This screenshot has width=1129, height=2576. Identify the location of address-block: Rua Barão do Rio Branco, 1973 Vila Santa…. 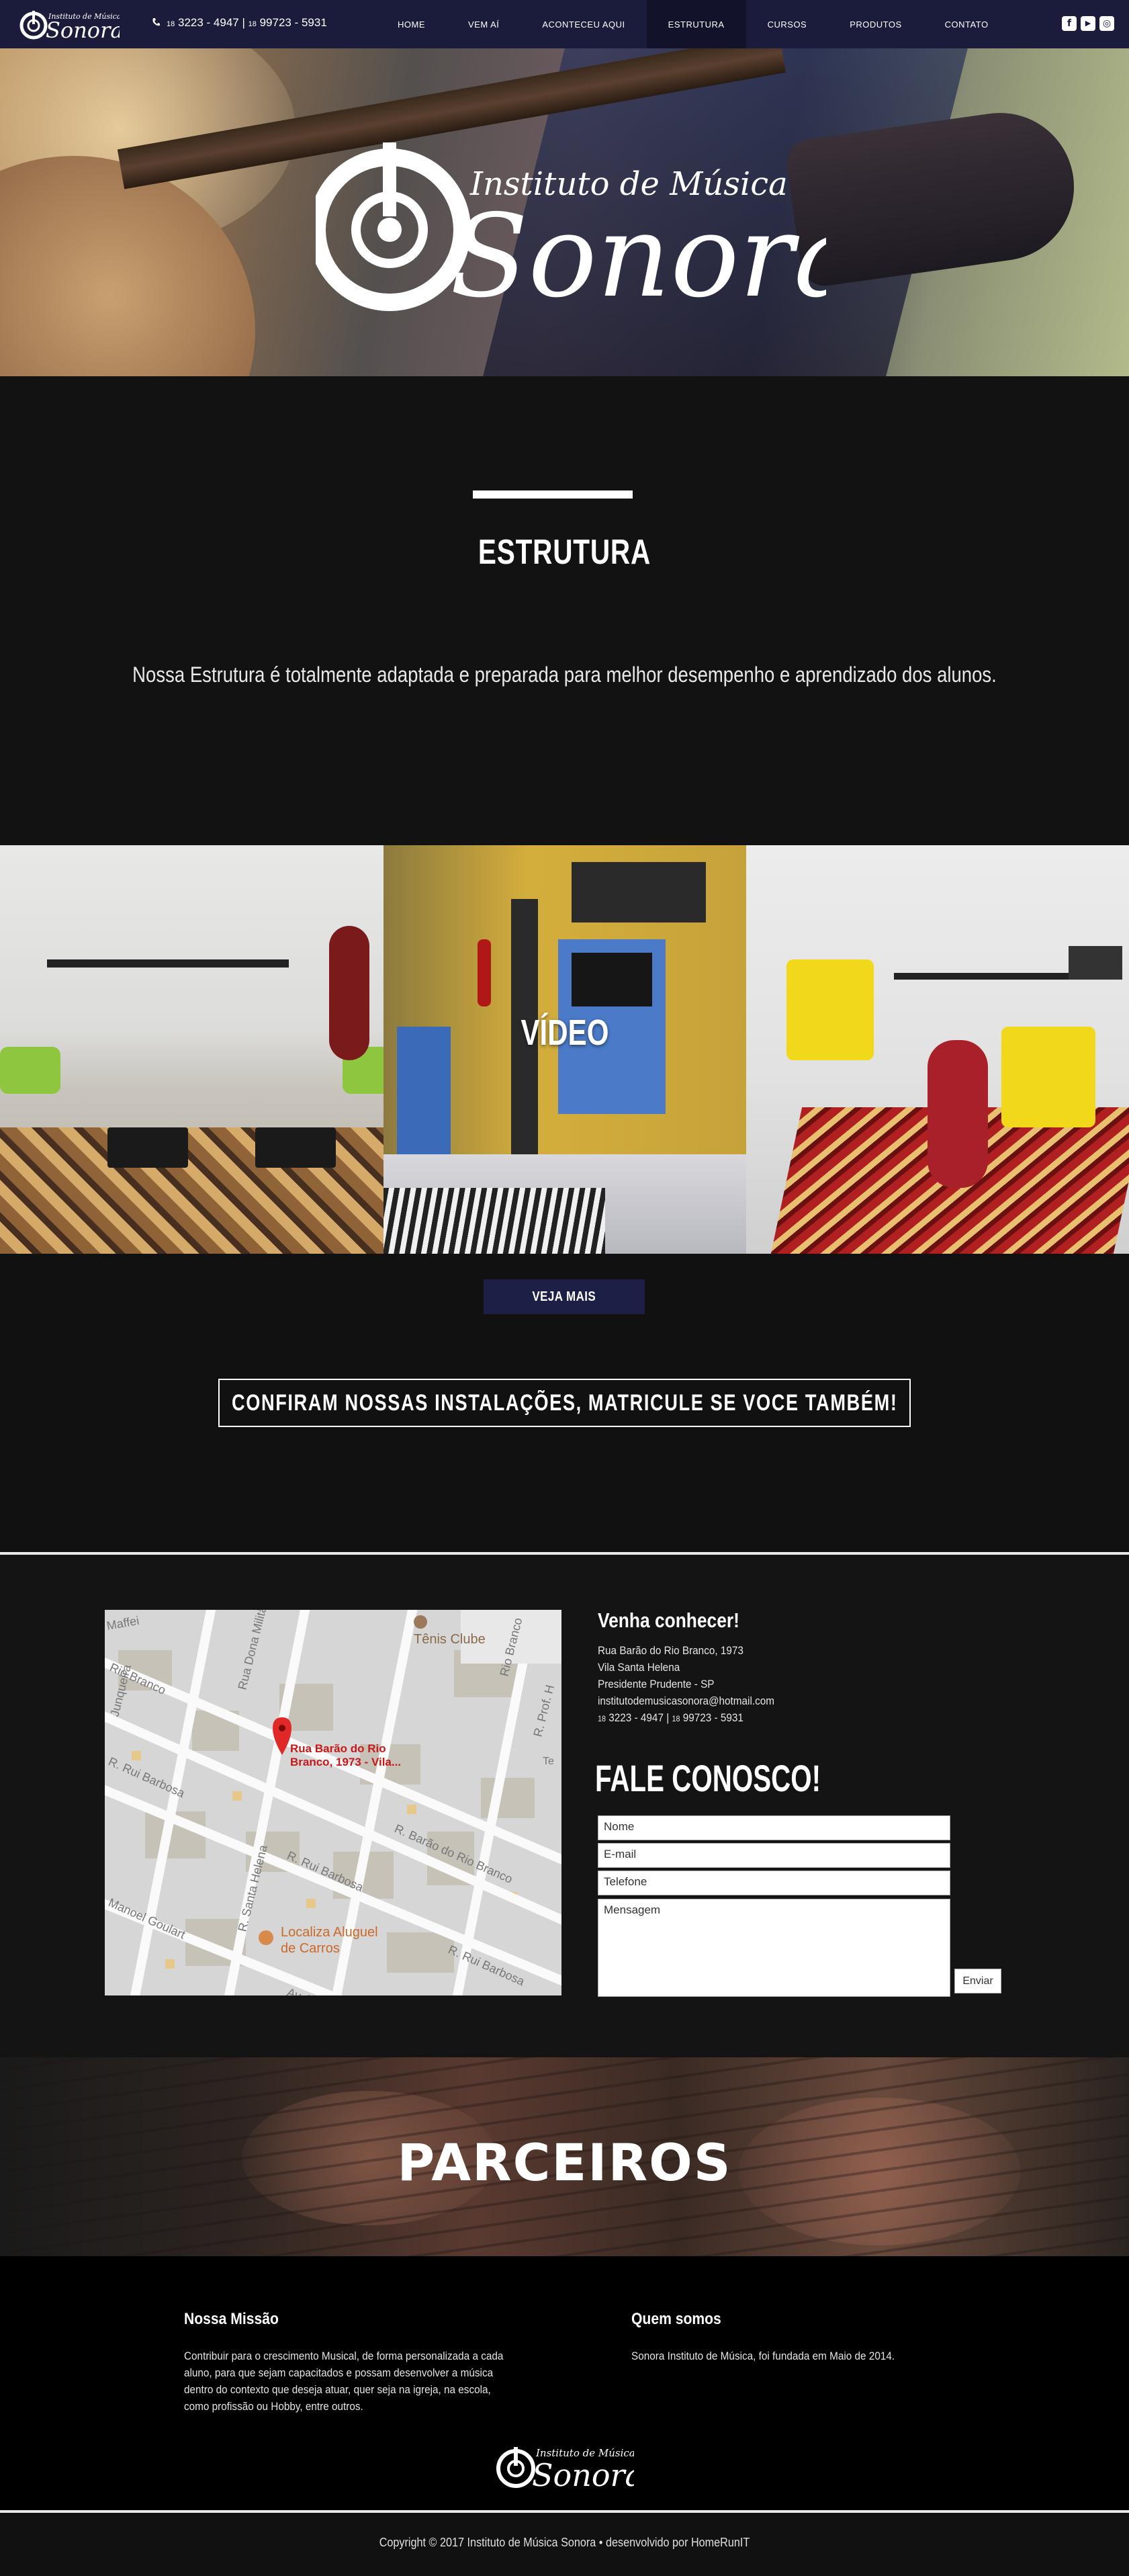
(779, 1684).